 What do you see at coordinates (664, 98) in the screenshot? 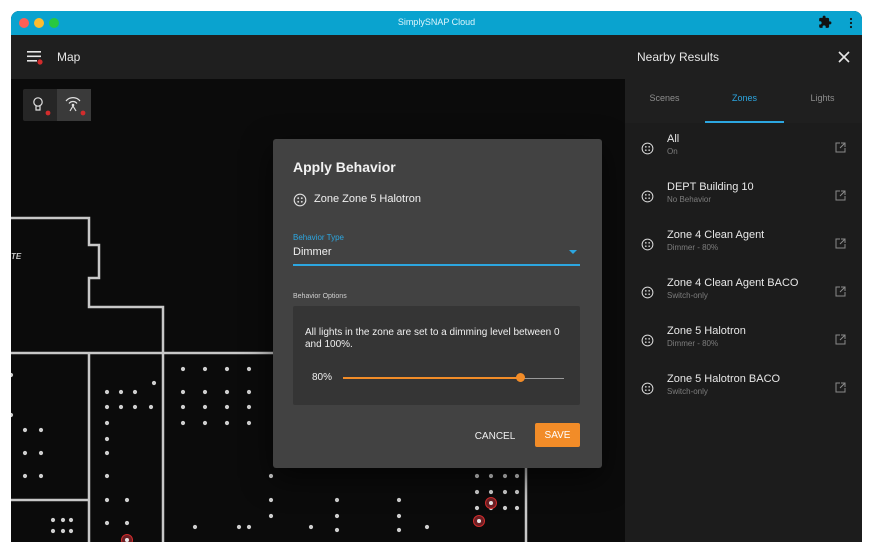
I see `tab-scenes: Scenes` at bounding box center [664, 98].